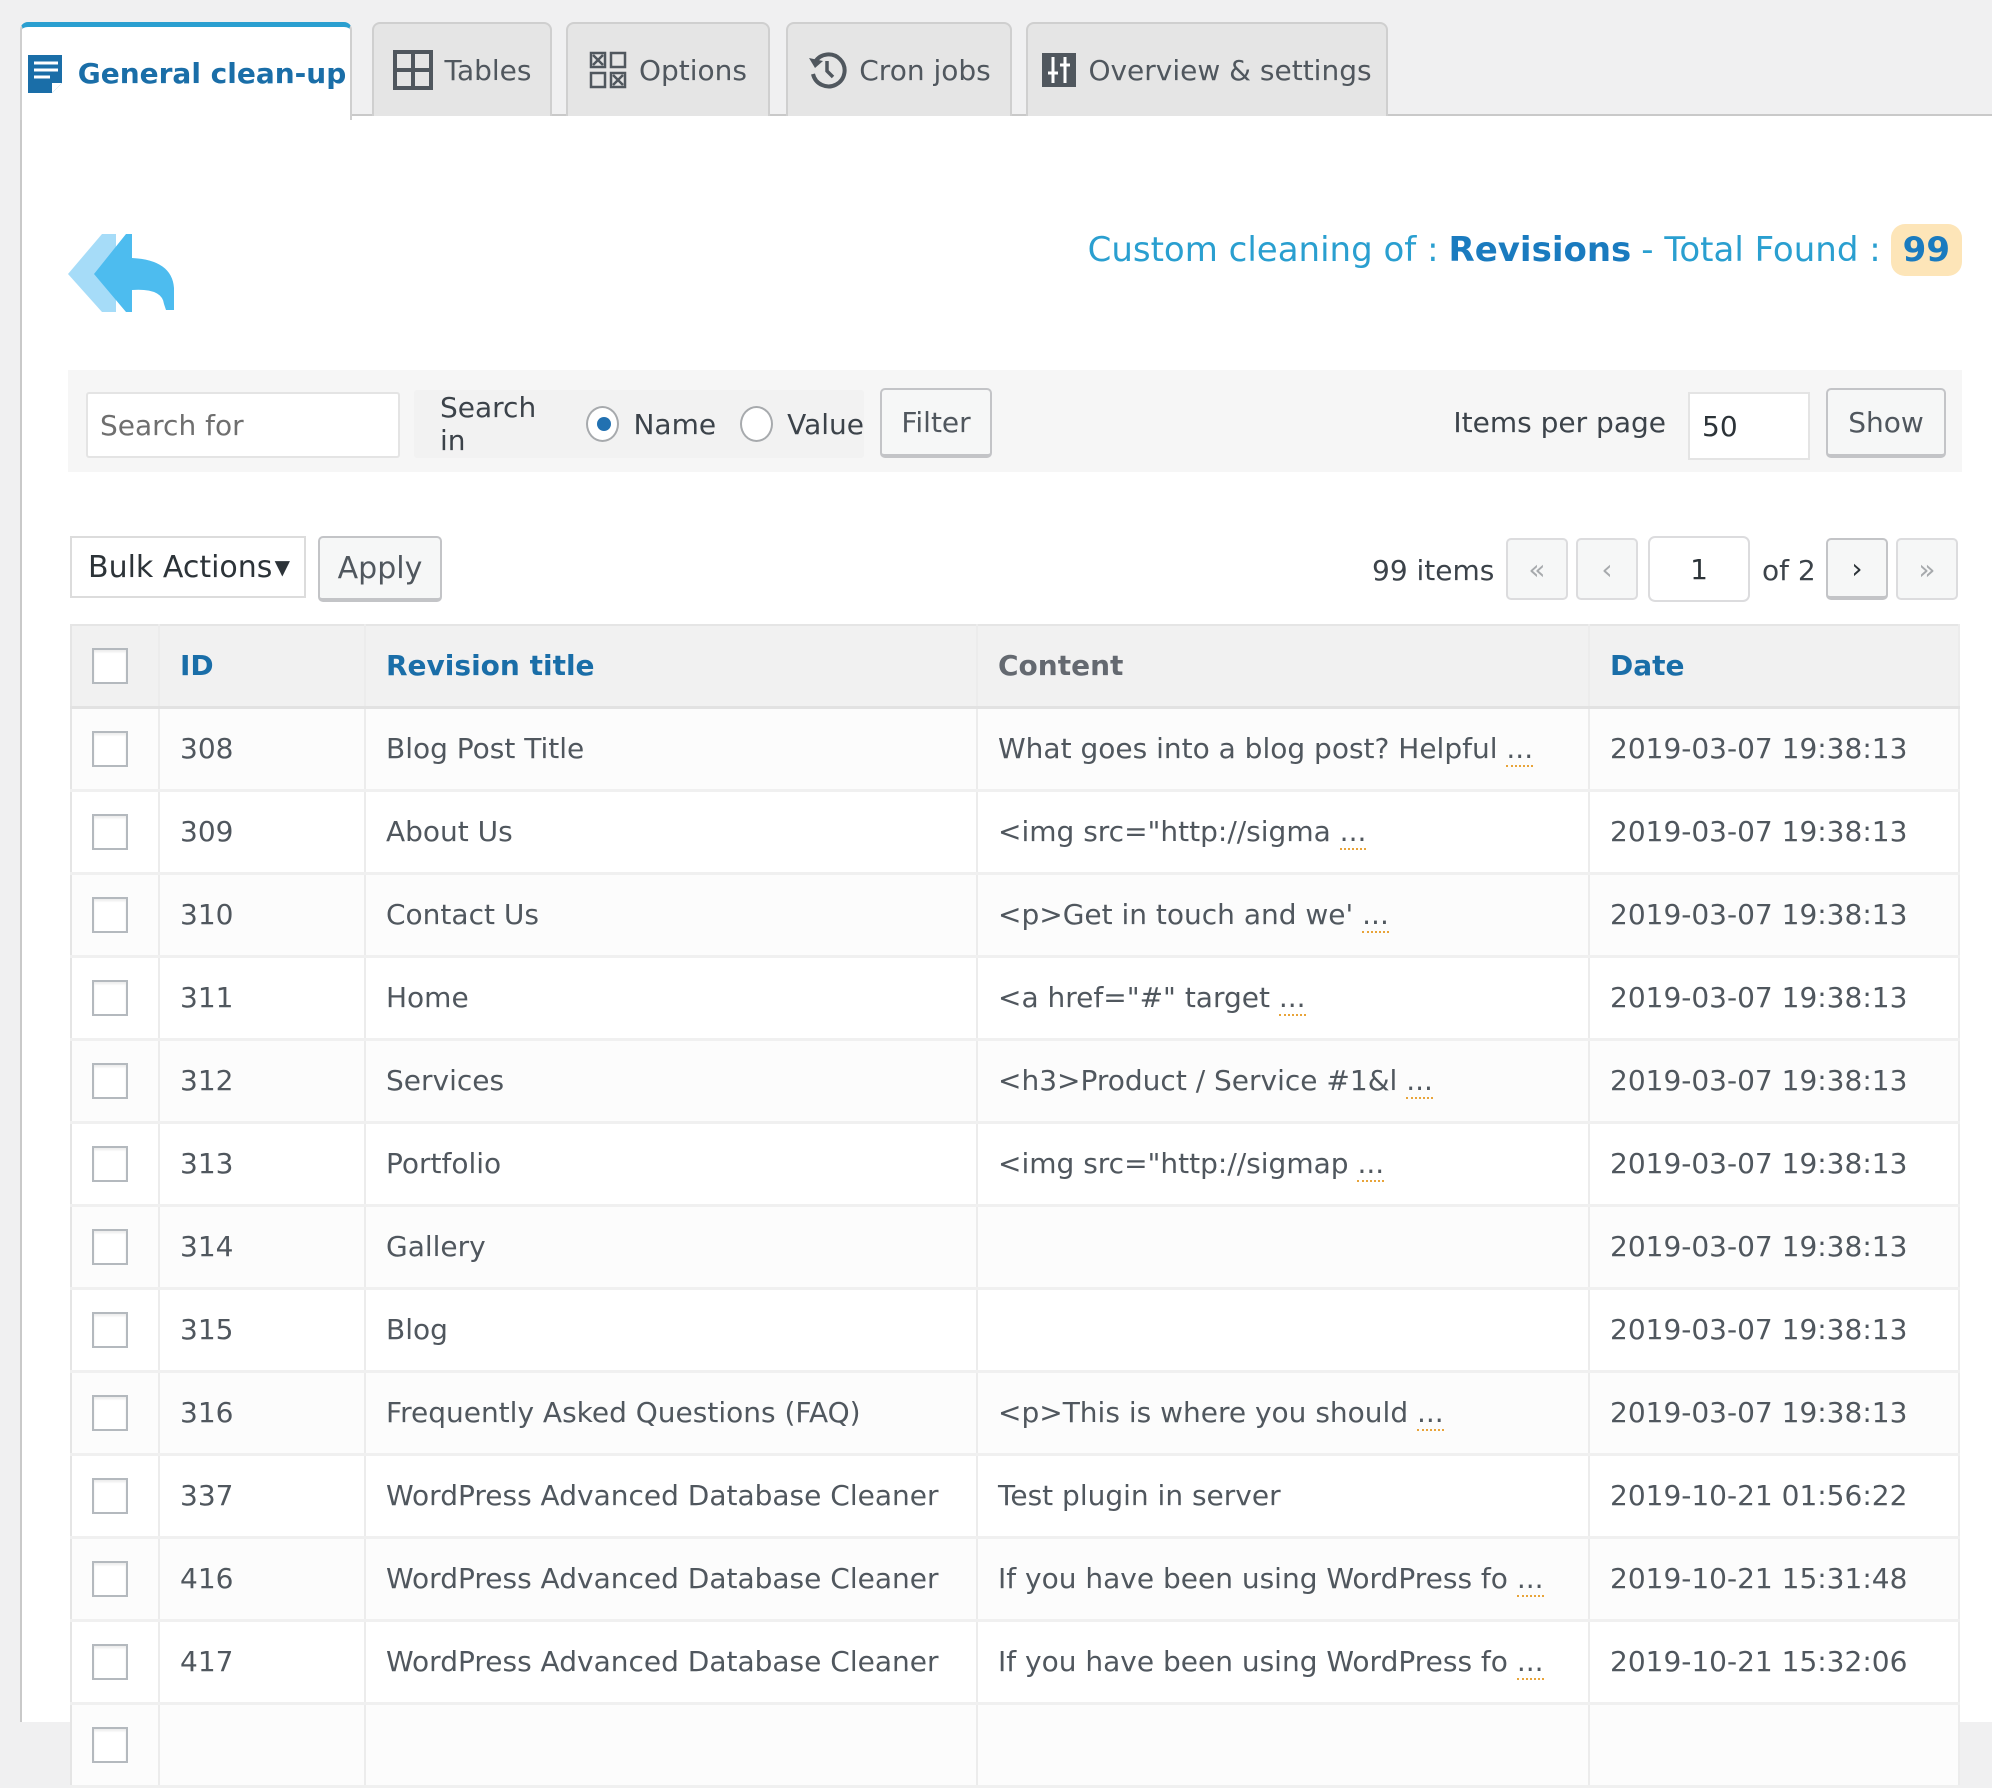  What do you see at coordinates (1015, 667) in the screenshot?
I see `table-header-row: ID Revision title Content Date` at bounding box center [1015, 667].